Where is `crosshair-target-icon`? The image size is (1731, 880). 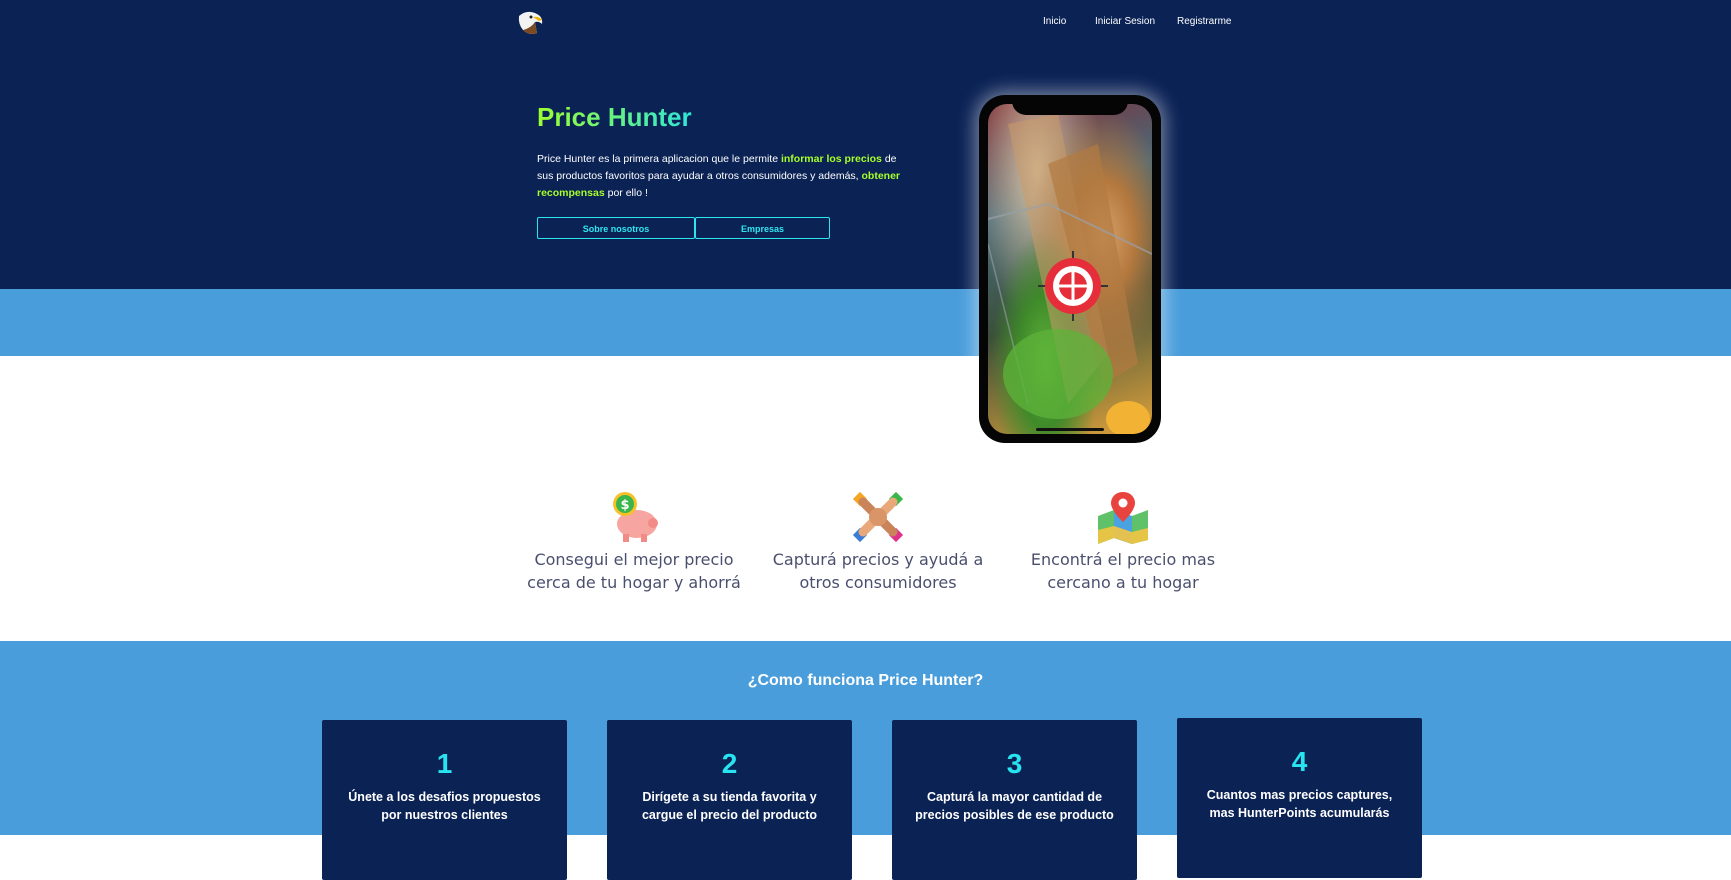
crosshair-target-icon is located at coordinates (1073, 286).